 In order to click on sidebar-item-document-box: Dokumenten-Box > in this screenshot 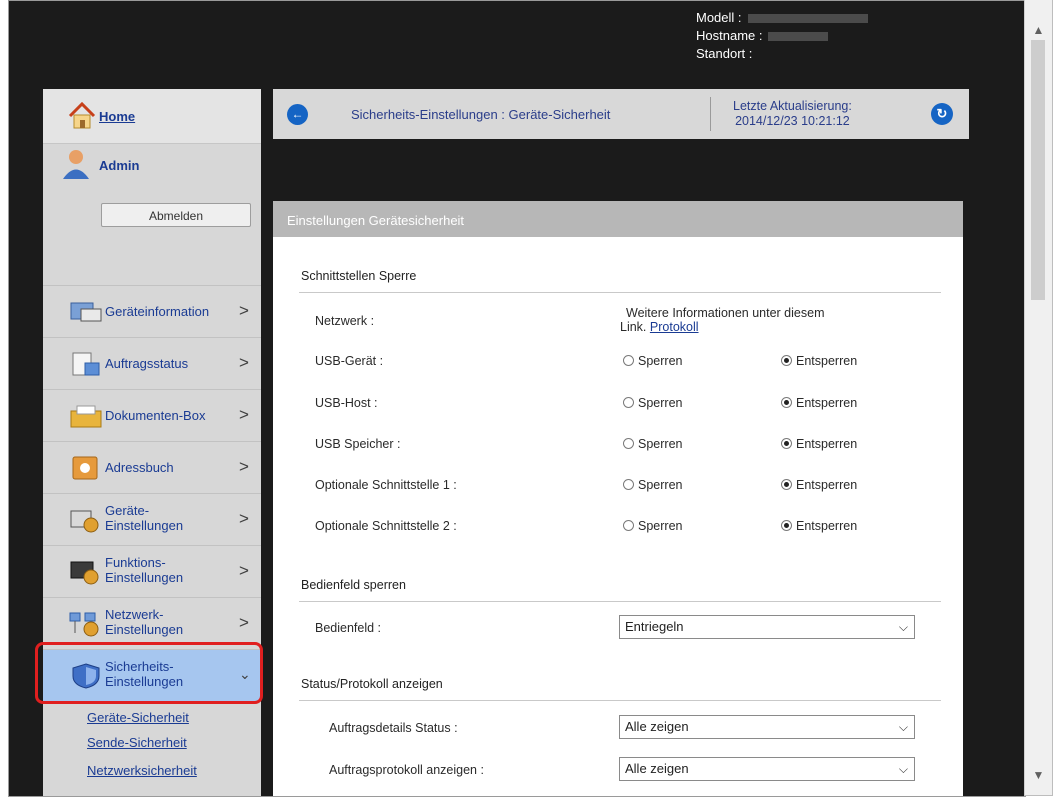, I will do `click(152, 415)`.